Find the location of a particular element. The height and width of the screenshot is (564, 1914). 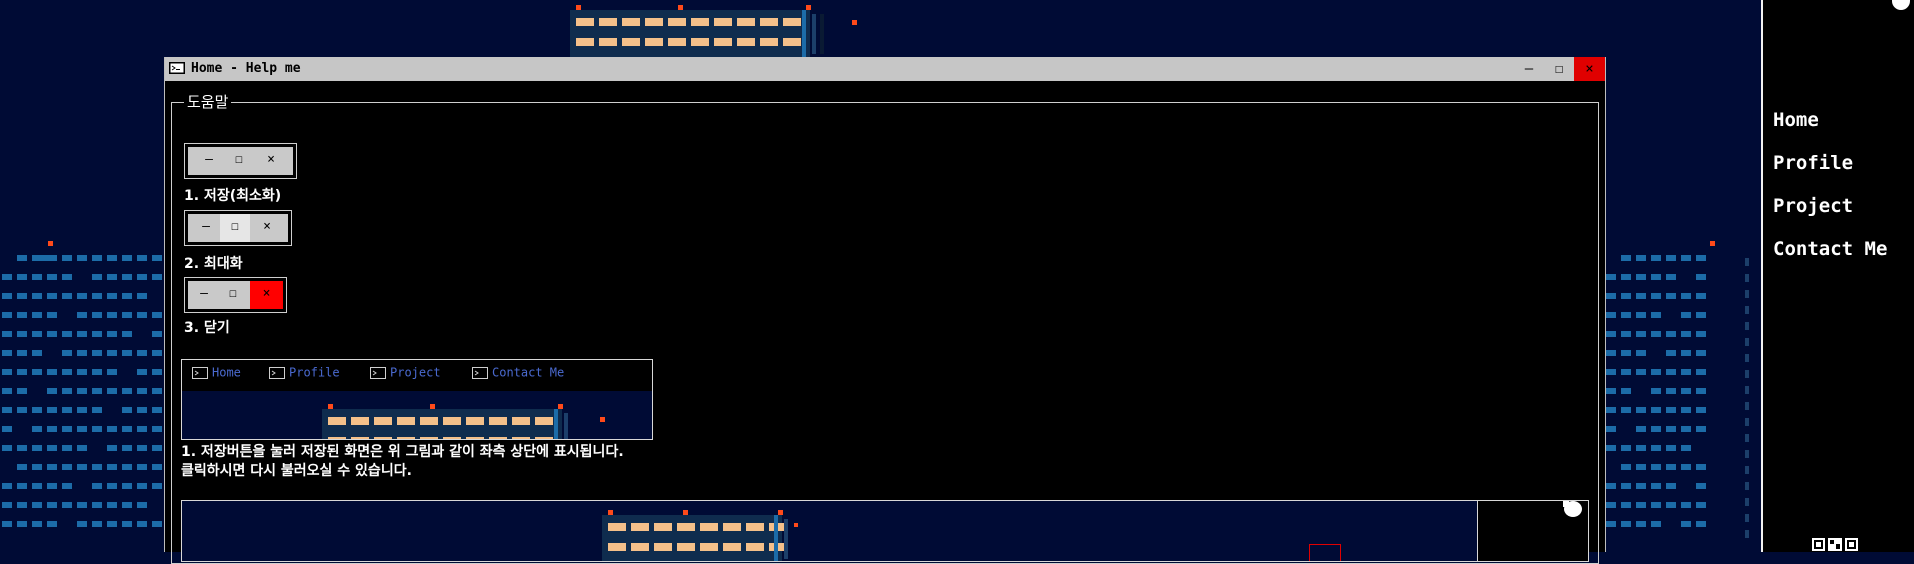

minimize-button: – is located at coordinates (1529, 69).